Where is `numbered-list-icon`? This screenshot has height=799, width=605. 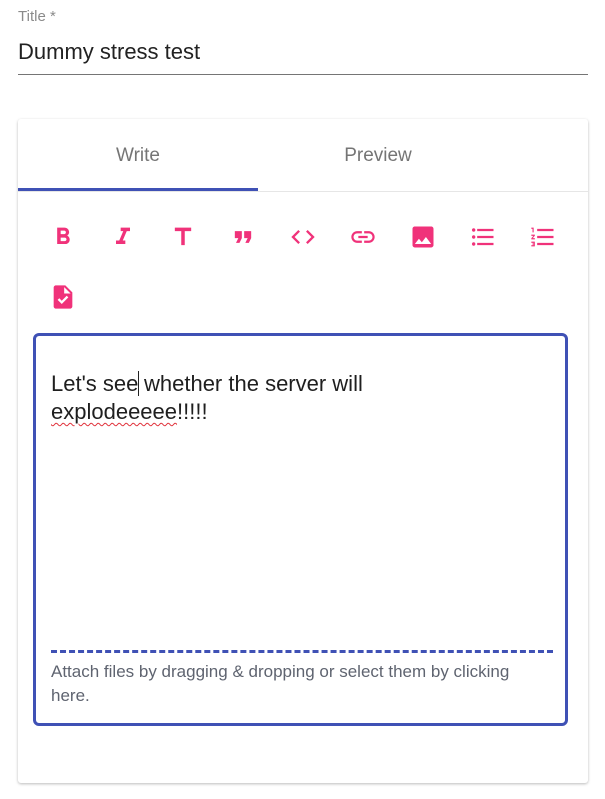
numbered-list-icon is located at coordinates (542, 237).